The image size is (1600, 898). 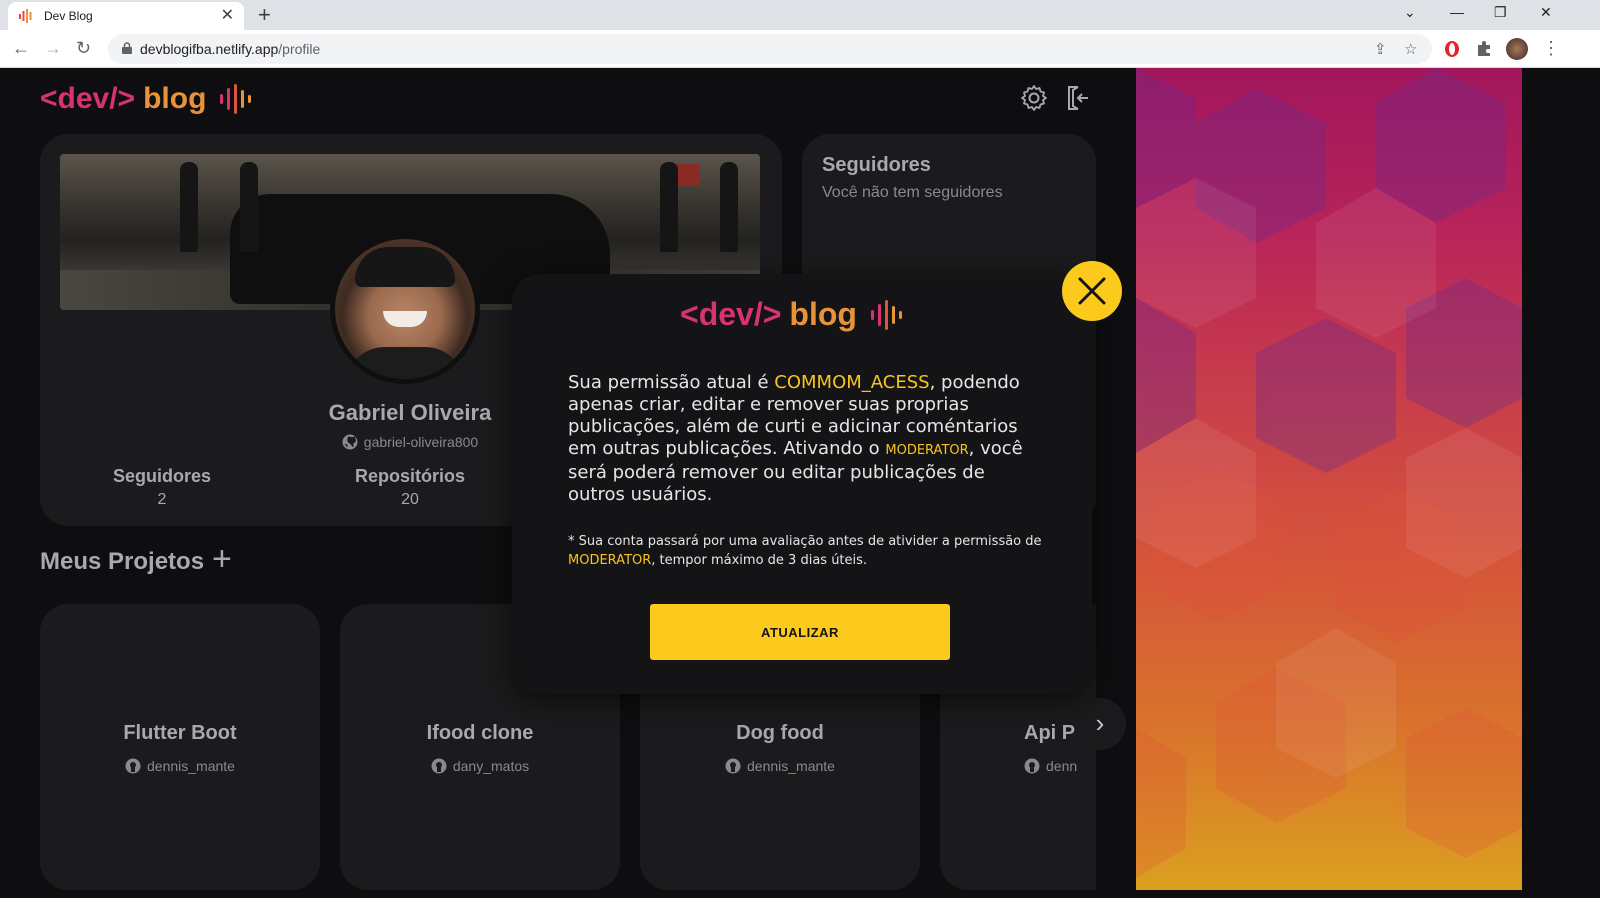 What do you see at coordinates (230, 49) in the screenshot?
I see `url-text: devblogifba.netlify.app/profile` at bounding box center [230, 49].